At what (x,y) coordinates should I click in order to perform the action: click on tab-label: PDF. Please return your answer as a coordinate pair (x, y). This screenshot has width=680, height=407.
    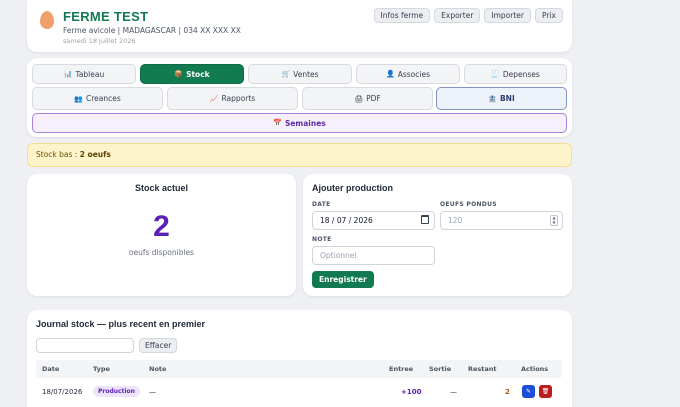
    Looking at the image, I should click on (373, 98).